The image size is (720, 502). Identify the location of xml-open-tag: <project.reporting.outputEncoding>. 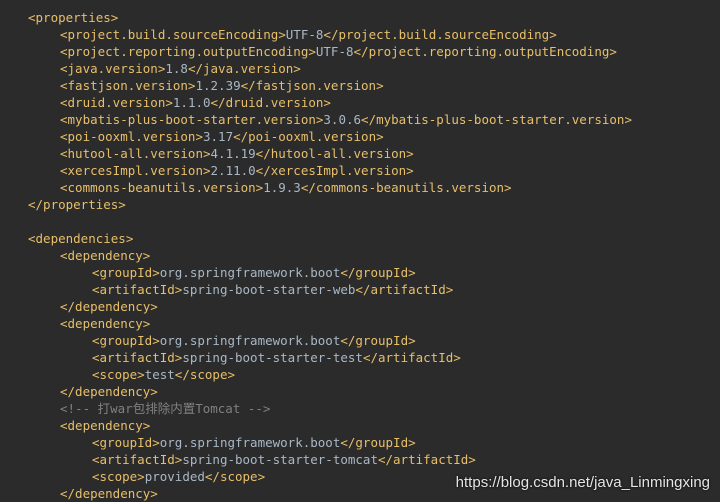
(188, 51).